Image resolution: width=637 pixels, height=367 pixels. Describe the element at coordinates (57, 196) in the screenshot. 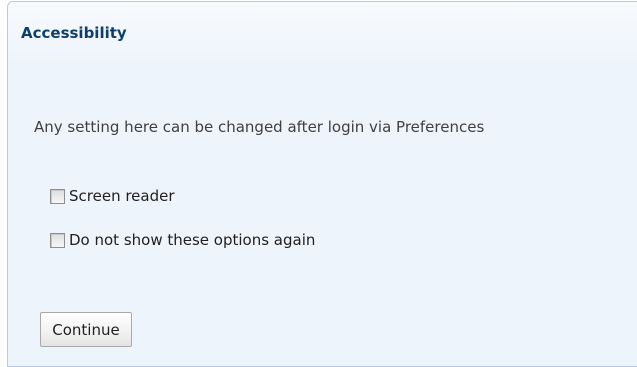

I see `screen-reader-checkbox` at that location.